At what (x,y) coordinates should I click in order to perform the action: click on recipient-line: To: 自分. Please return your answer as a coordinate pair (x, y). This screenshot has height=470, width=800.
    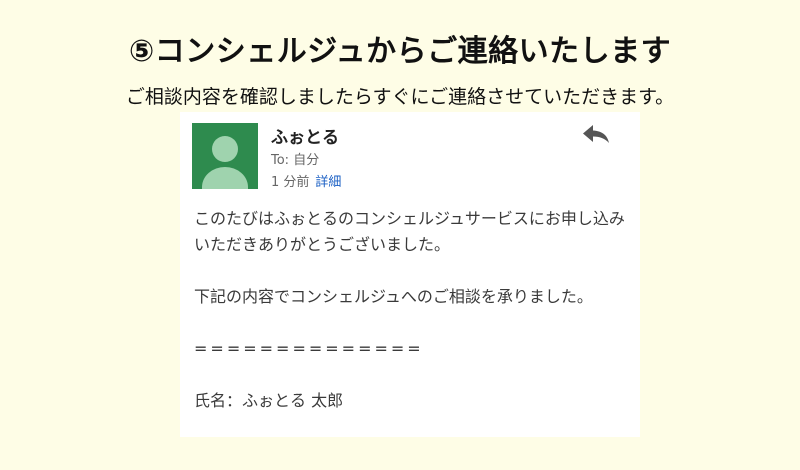
    Looking at the image, I should click on (295, 160).